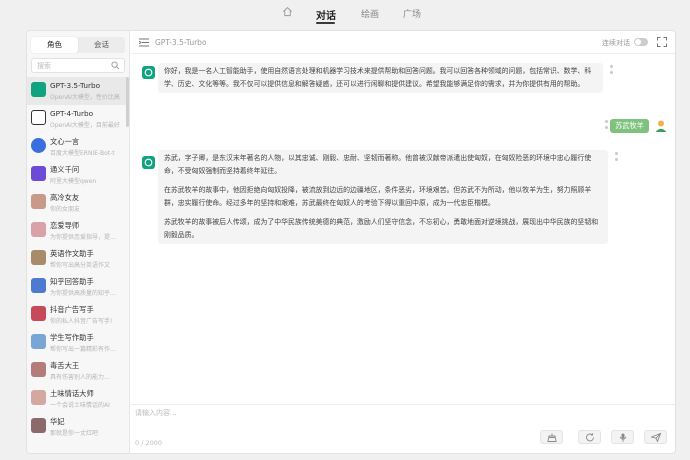  I want to click on item-desc: OpenAI大模型，性价比高, so click(85, 97).